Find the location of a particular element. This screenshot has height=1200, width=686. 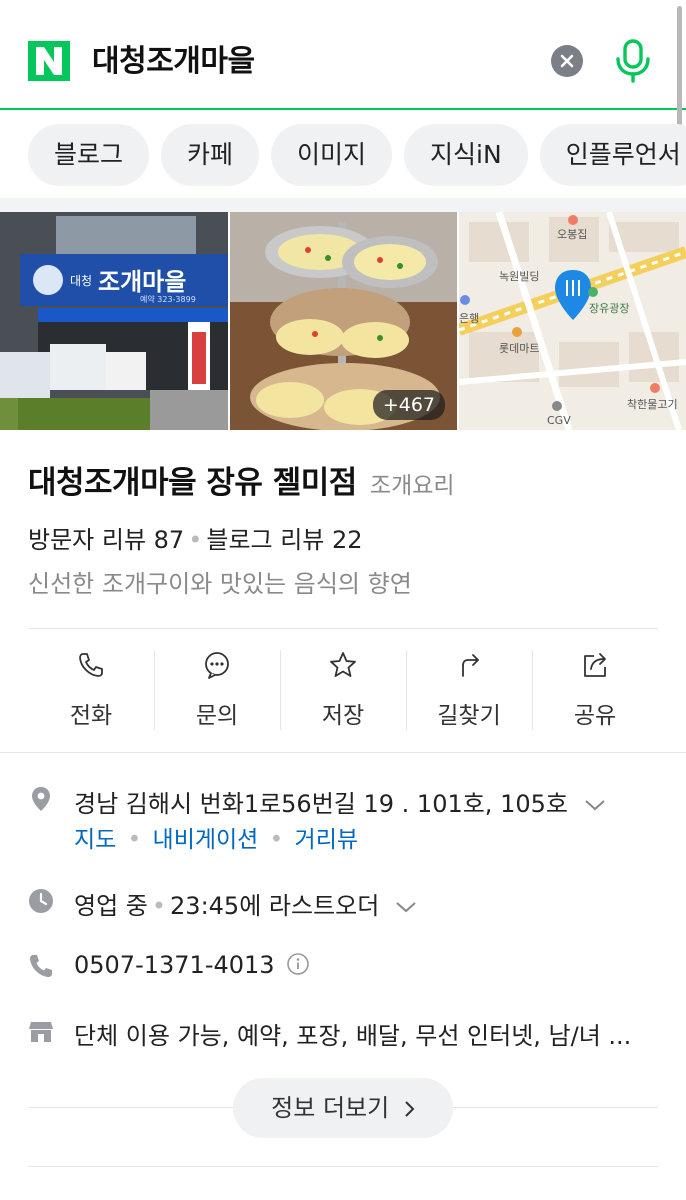

more-info-label: 정보 더보기 is located at coordinates (330, 1108).